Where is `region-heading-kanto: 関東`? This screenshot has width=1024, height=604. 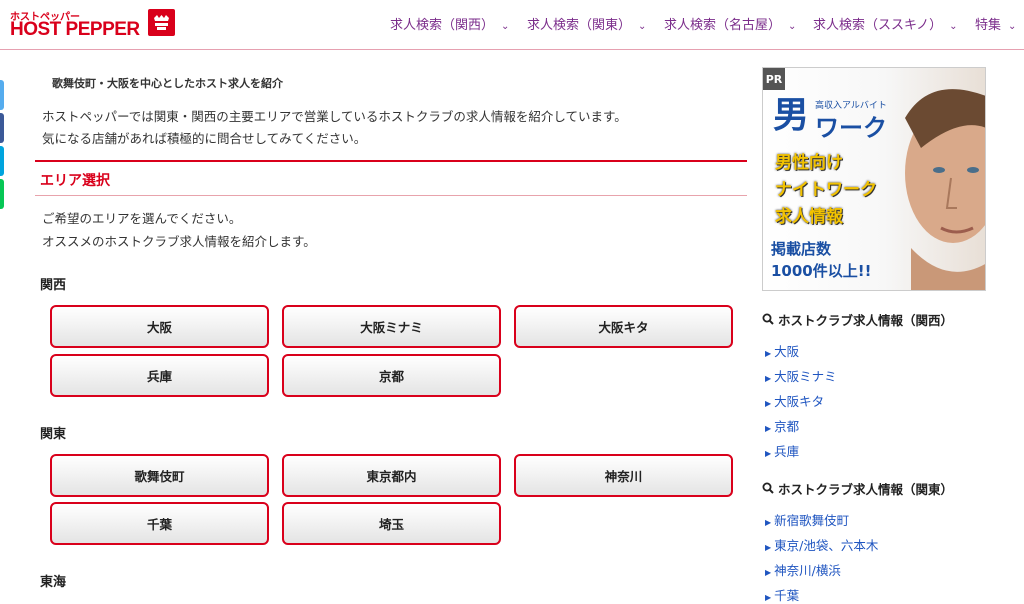 region-heading-kanto: 関東 is located at coordinates (53, 434).